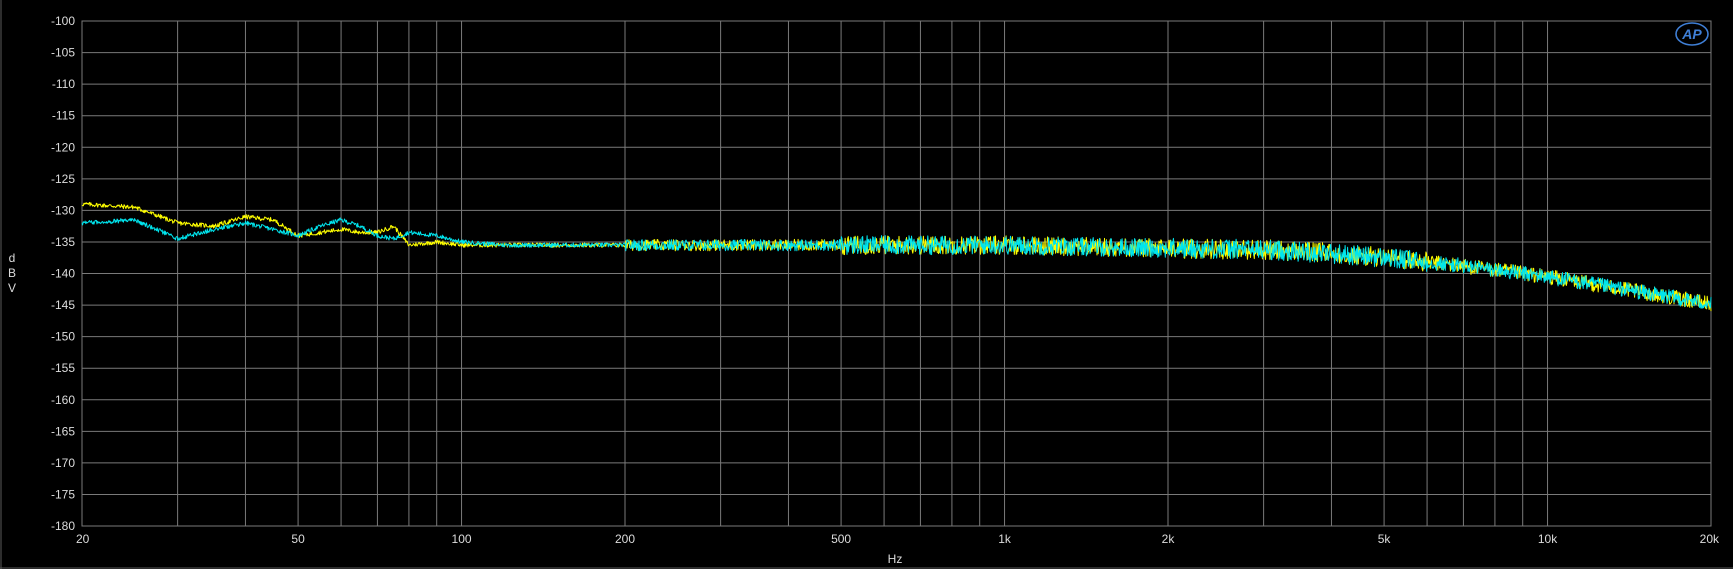  What do you see at coordinates (63, 147) in the screenshot?
I see `y-tick-label: -120` at bounding box center [63, 147].